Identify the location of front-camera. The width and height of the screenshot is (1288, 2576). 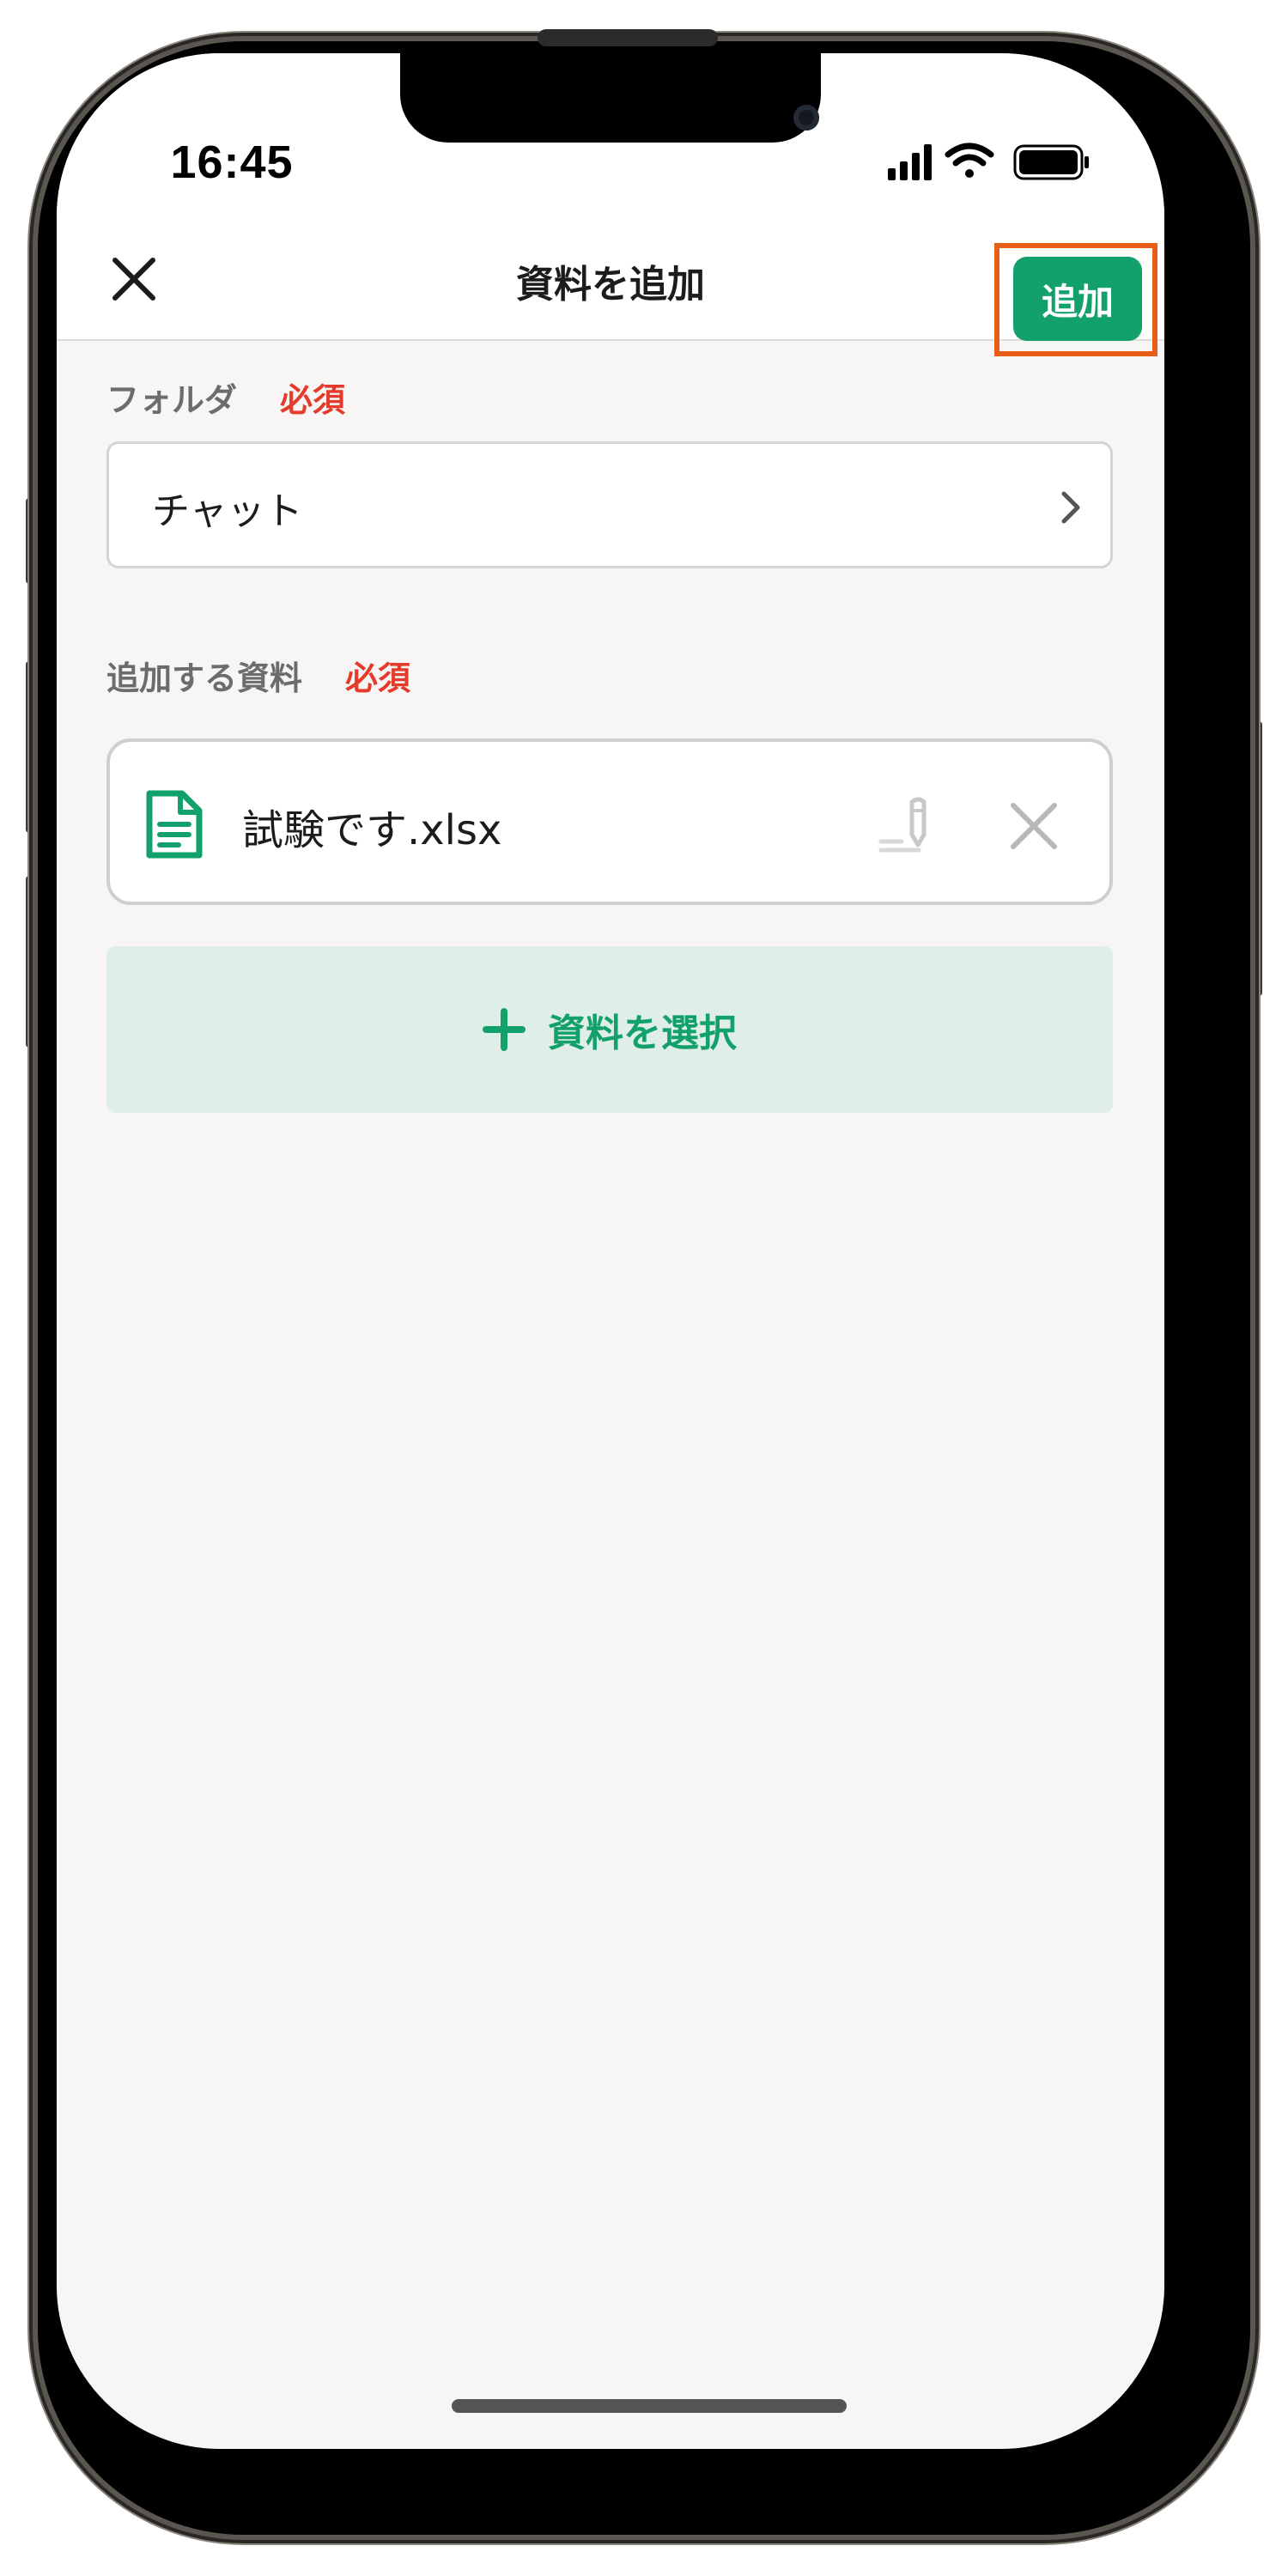
(806, 118).